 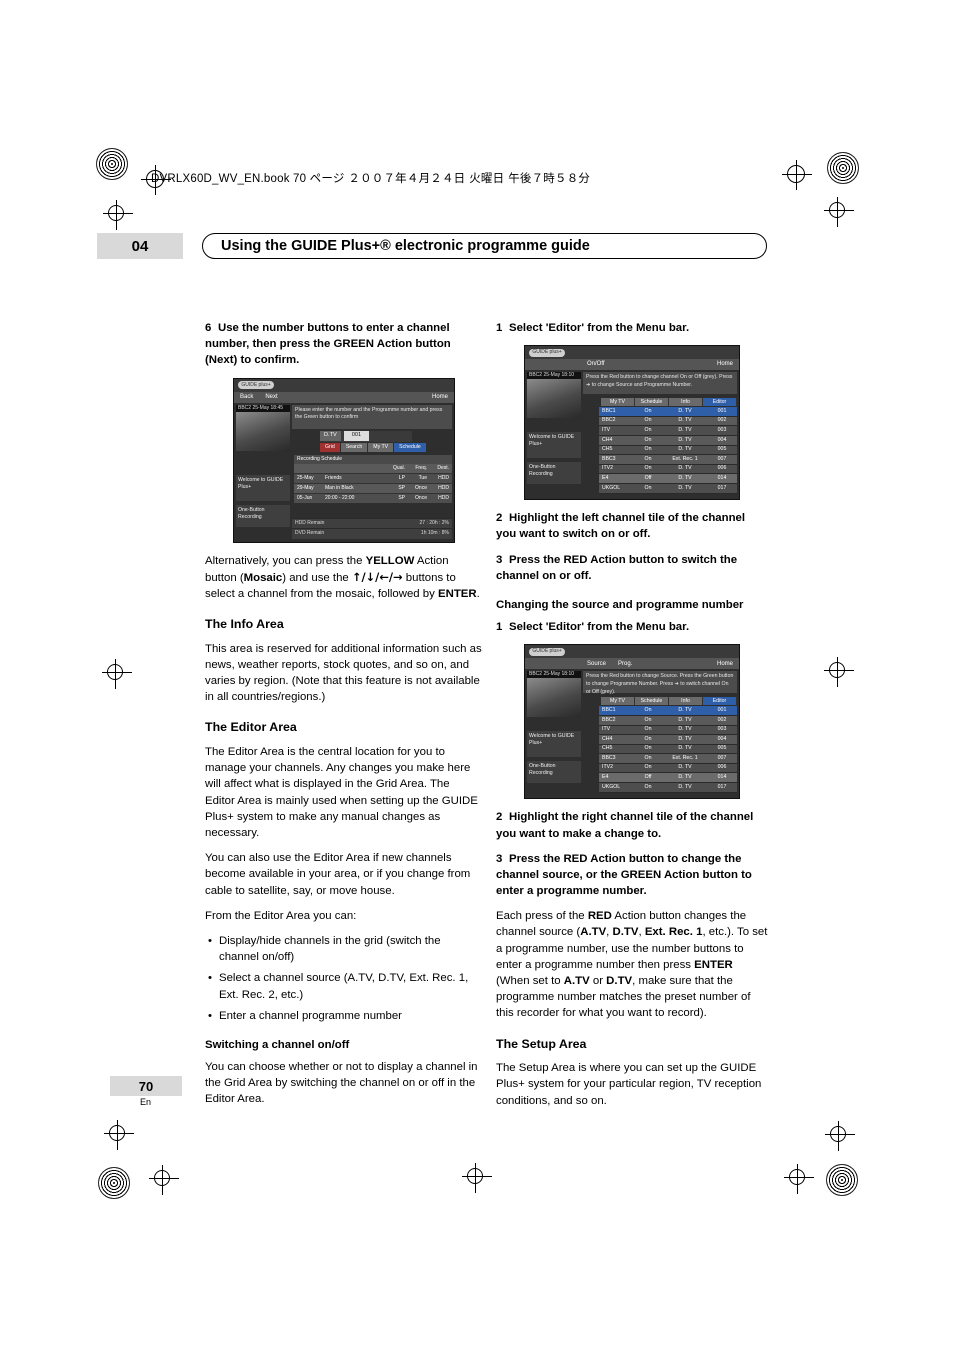 I want to click on hdd-remain-row: HDD Remain 27 : 20h : 2%, so click(x=372, y=523).